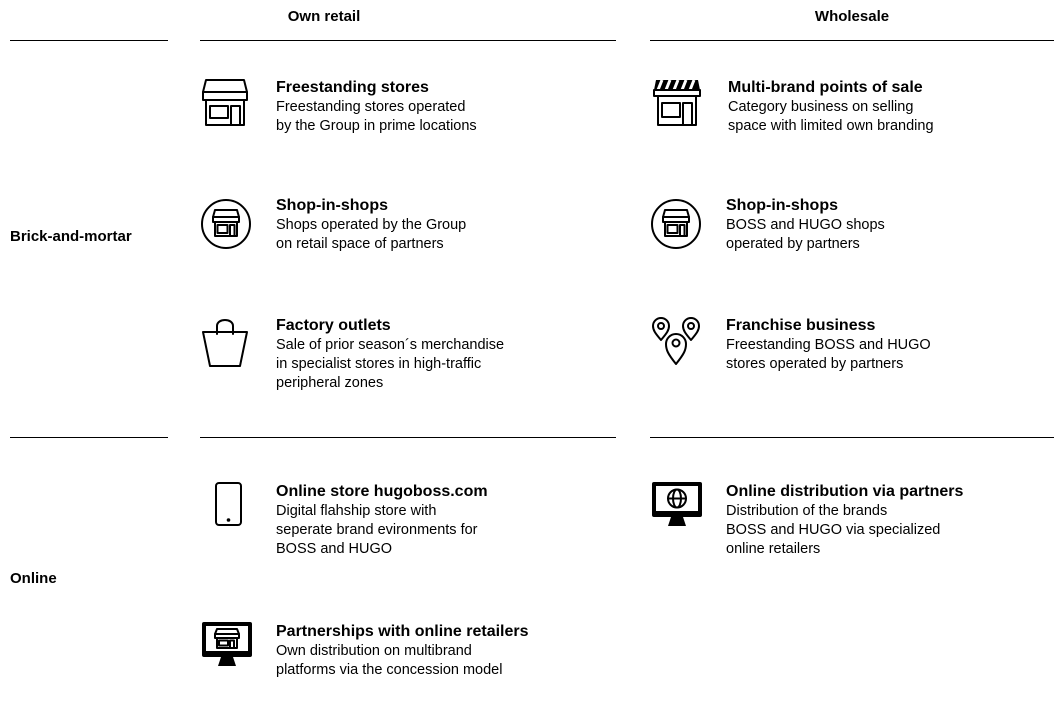  Describe the element at coordinates (805, 234) in the screenshot. I see `item-description: BOSS and HUGO shops operated by partners` at that location.